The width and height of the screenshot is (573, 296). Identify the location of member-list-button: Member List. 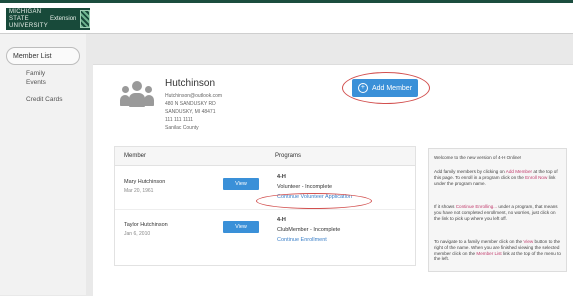
(43, 56).